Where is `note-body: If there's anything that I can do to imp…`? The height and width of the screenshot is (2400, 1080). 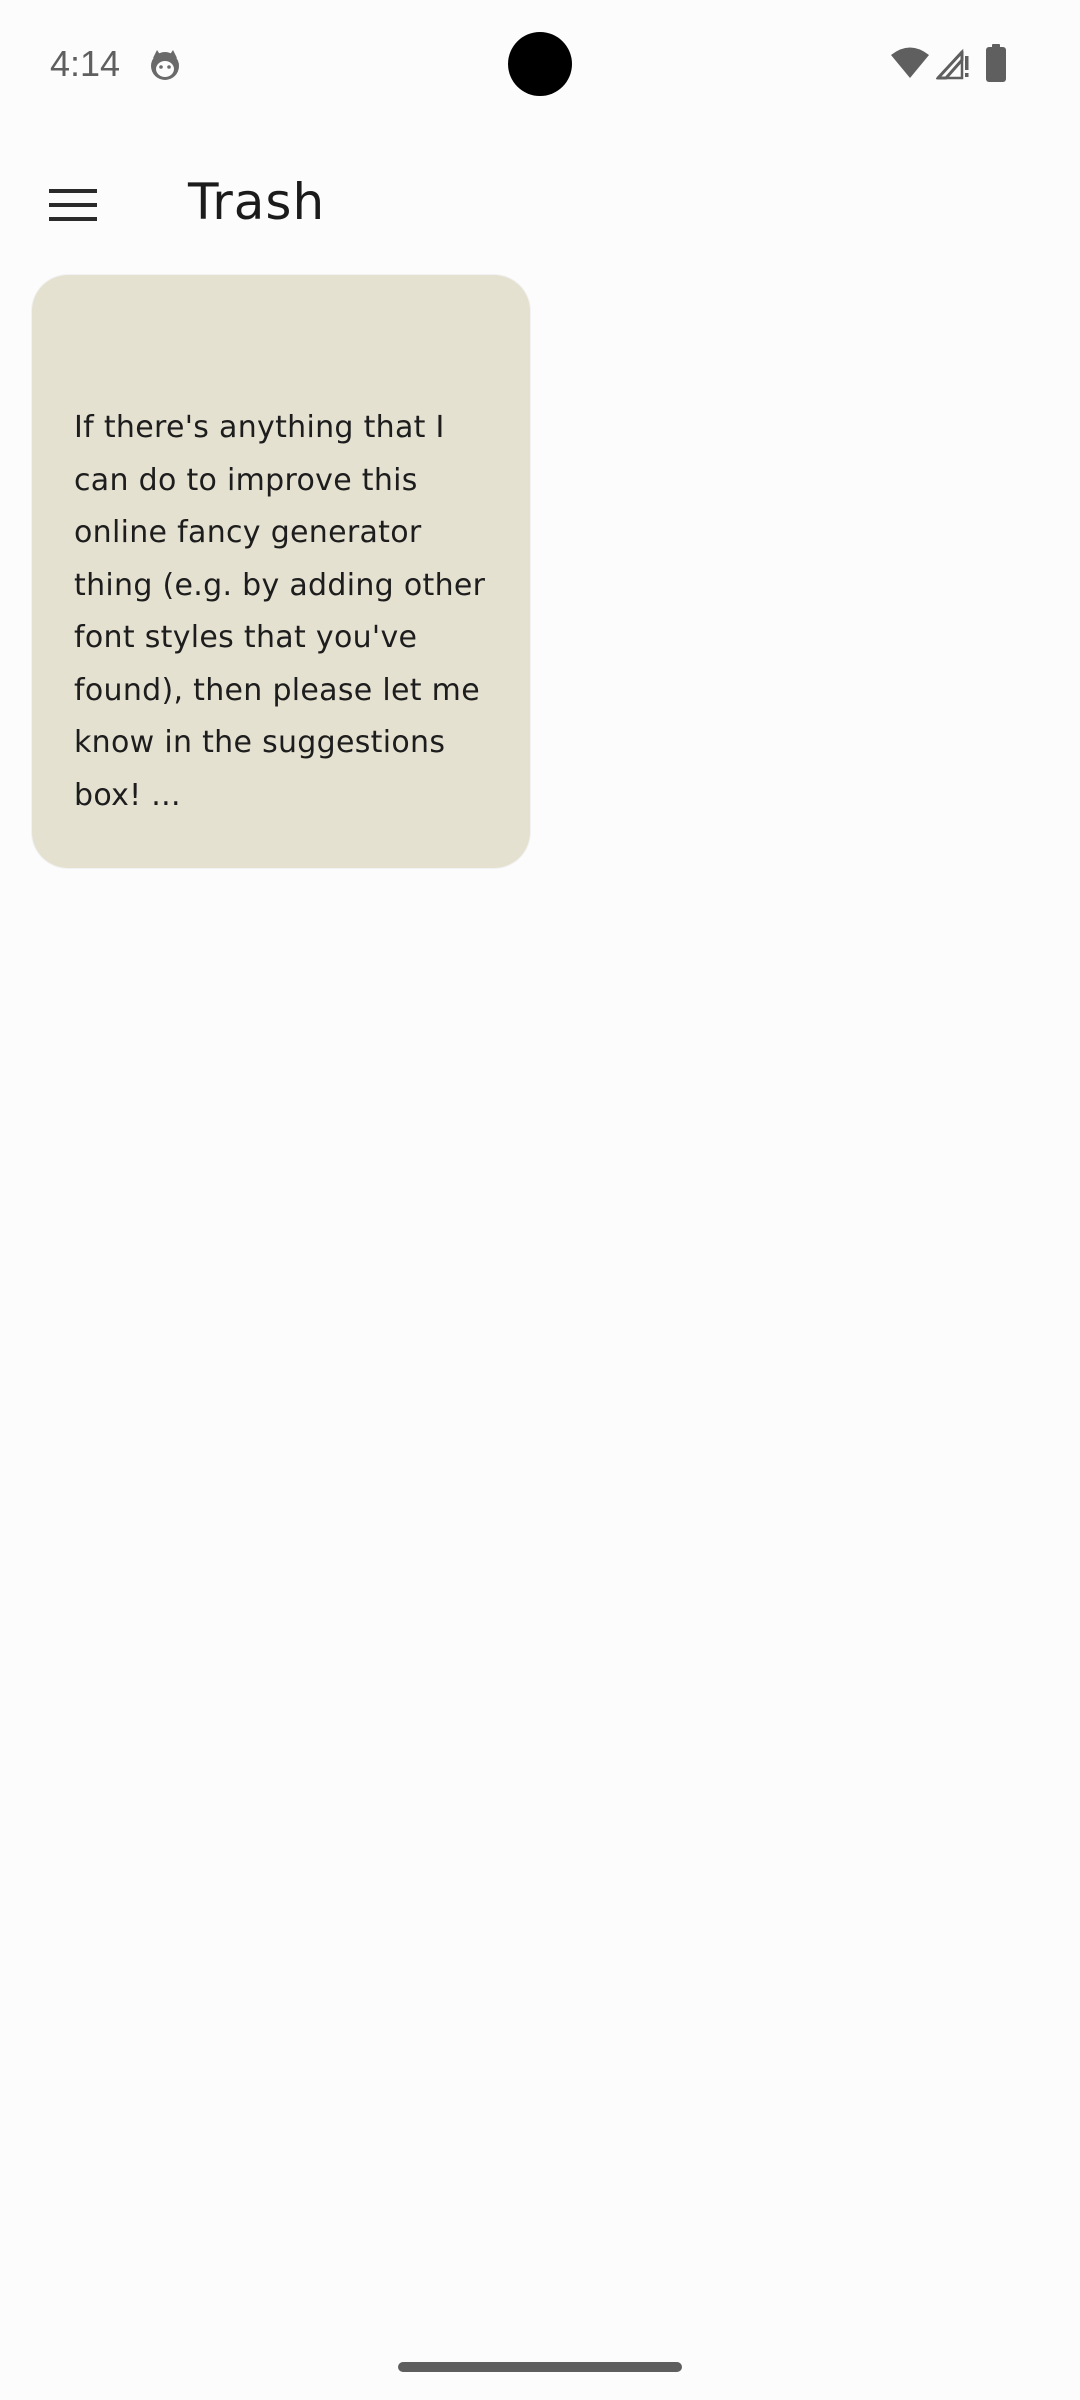
note-body: If there's anything that I can do to imp… is located at coordinates (280, 611).